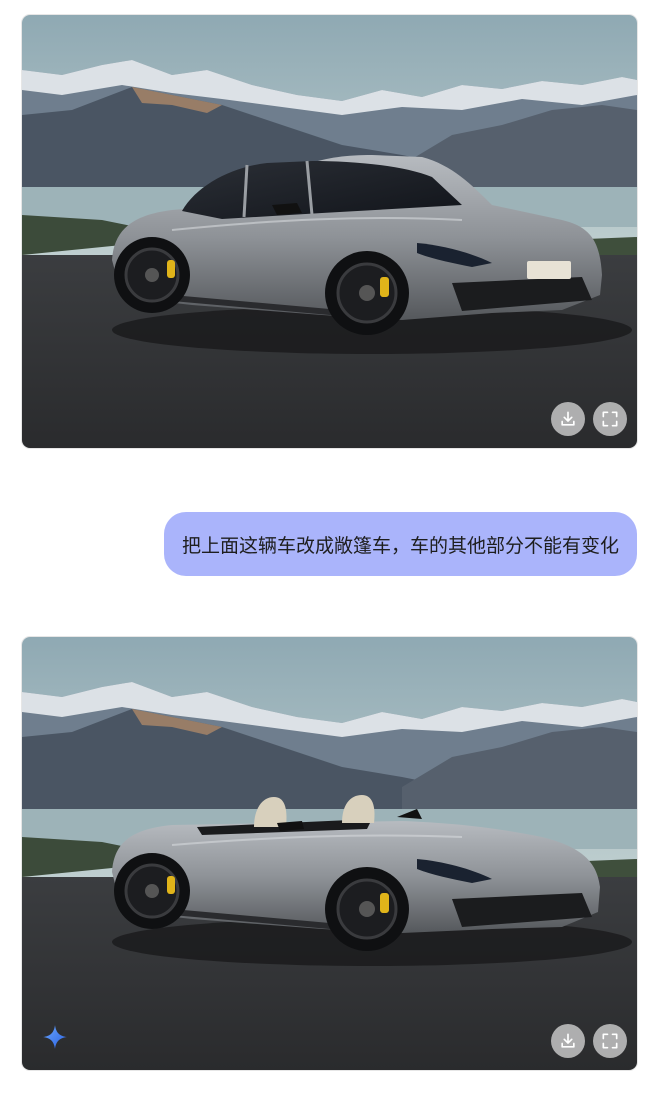 The image size is (657, 1094). What do you see at coordinates (55, 1037) in the screenshot?
I see `sparkle-icon` at bounding box center [55, 1037].